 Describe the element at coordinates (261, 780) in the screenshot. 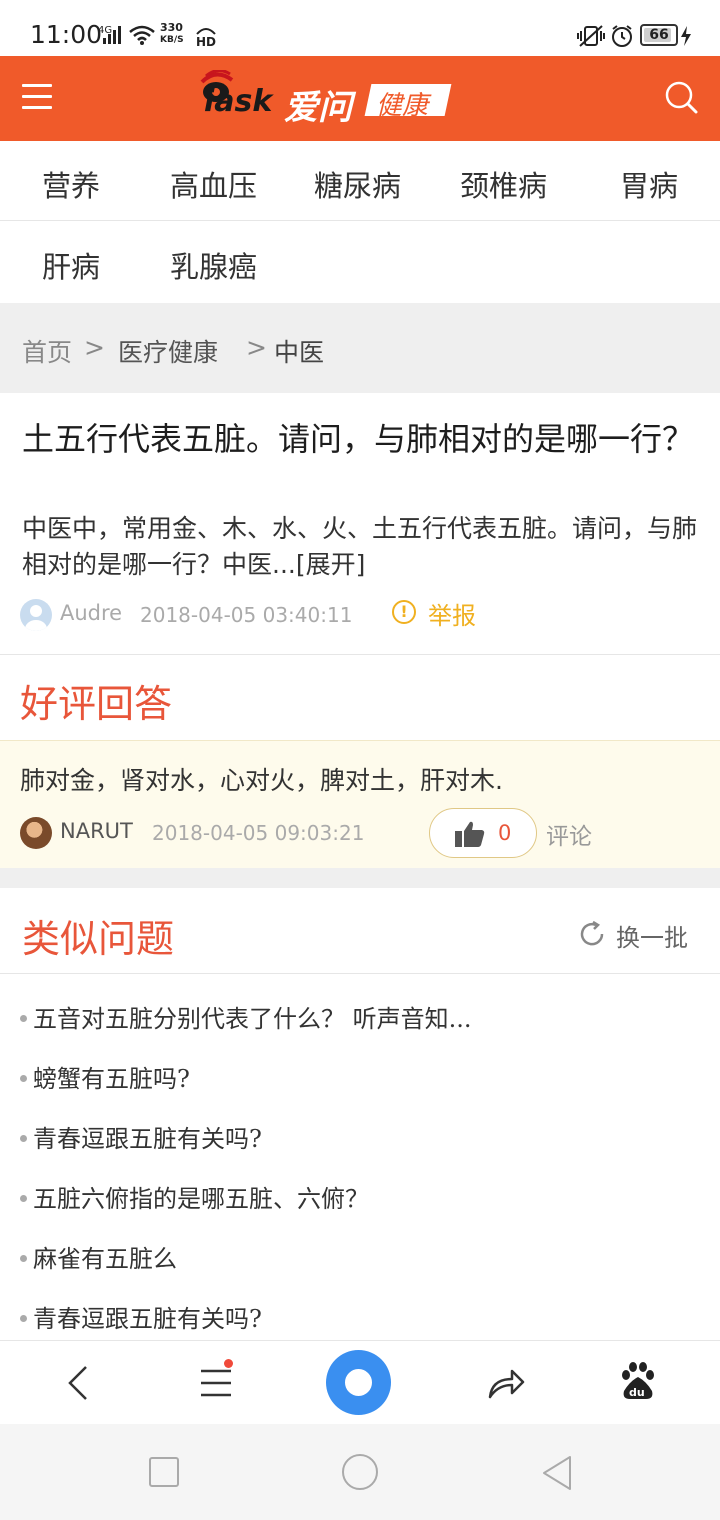

I see `answer-text: 肺对金，肾对水，心对火，脾对土，肝对木.` at that location.